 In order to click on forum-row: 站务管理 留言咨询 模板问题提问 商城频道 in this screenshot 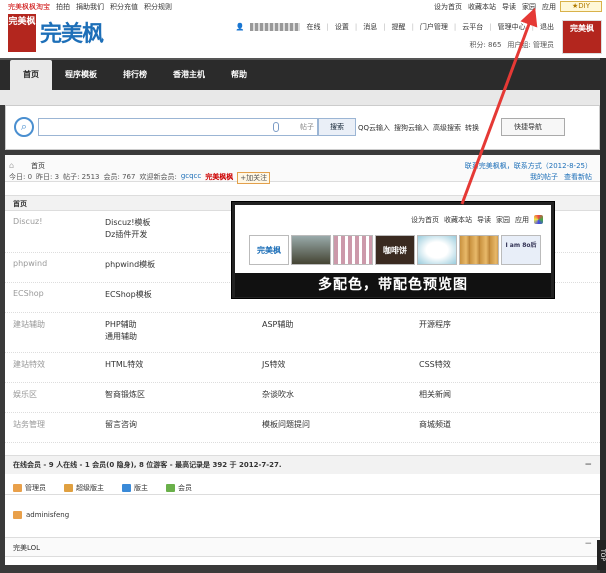, I will do `click(302, 428)`.